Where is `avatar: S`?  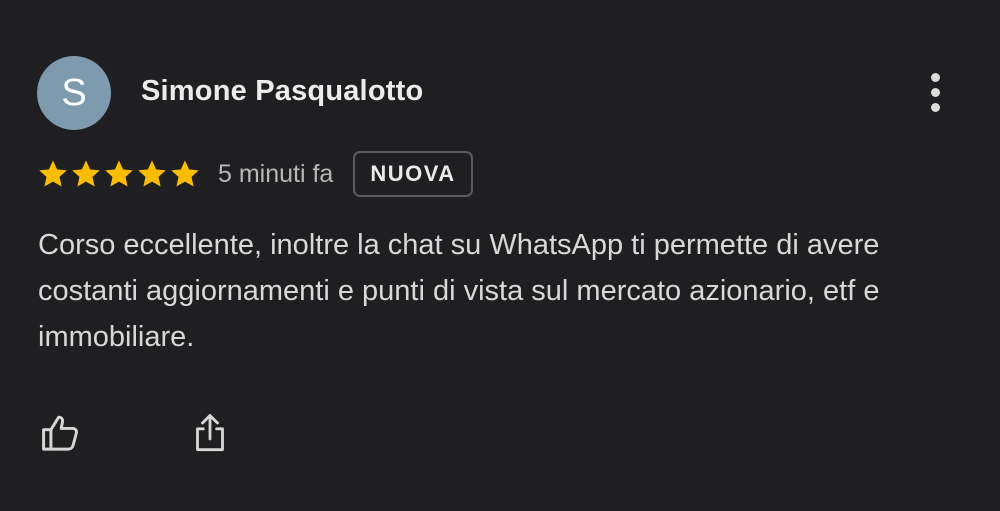
avatar: S is located at coordinates (74, 93).